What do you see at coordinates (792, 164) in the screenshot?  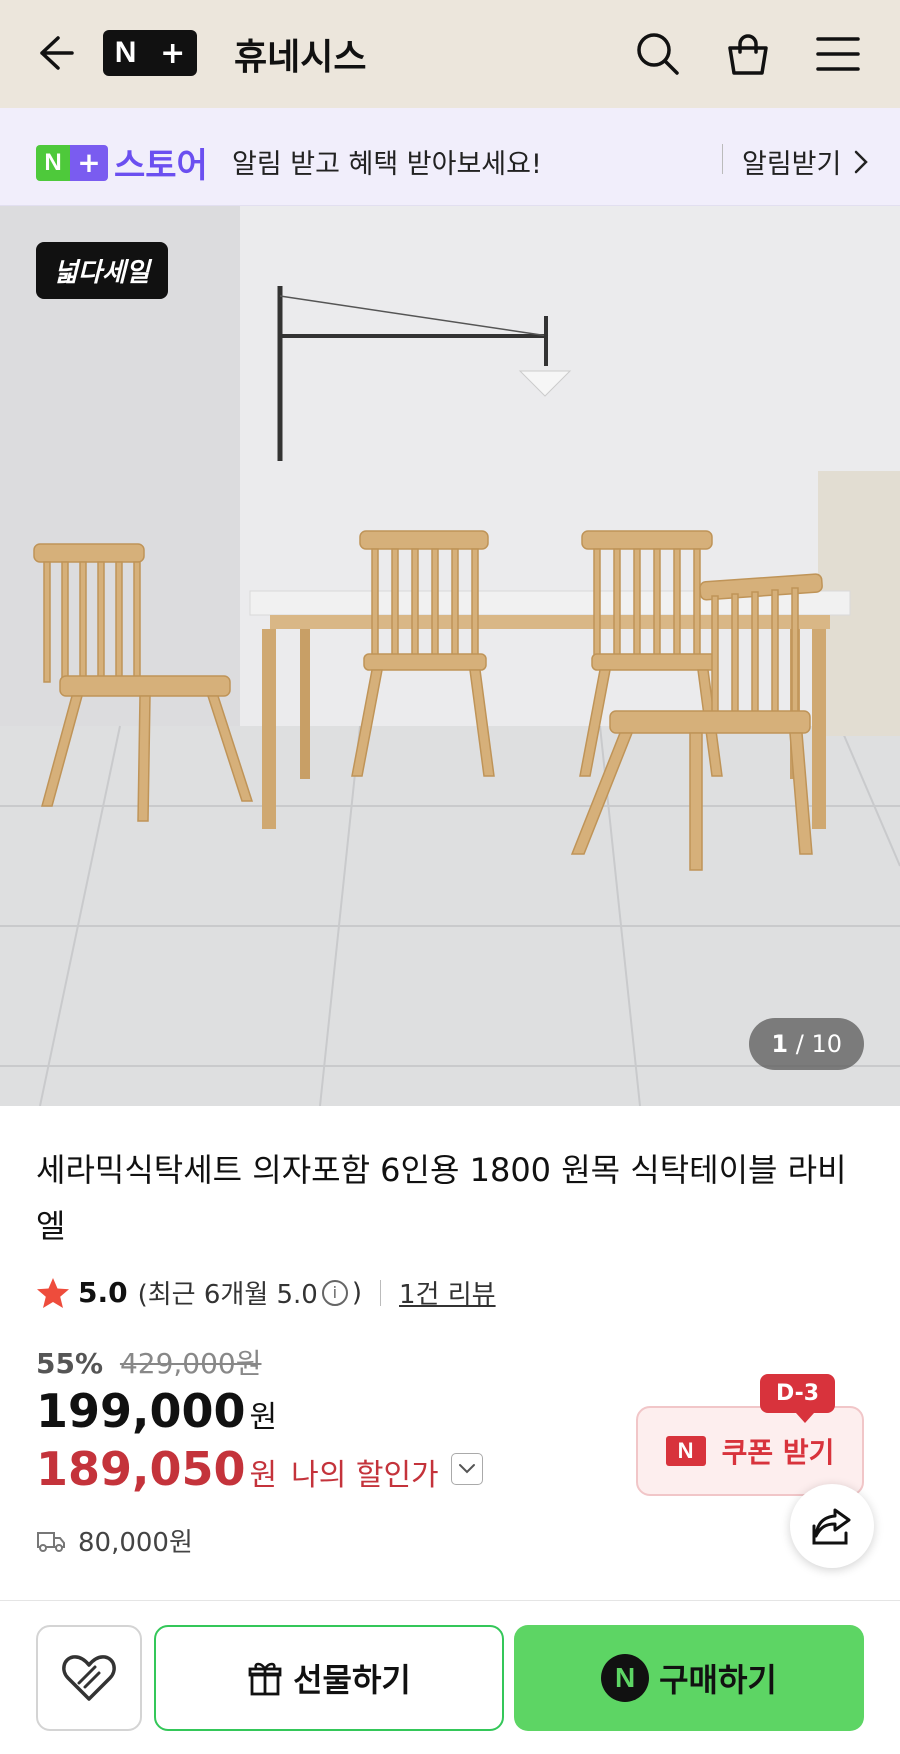 I see `subscribe-alert-label: 알림받기` at bounding box center [792, 164].